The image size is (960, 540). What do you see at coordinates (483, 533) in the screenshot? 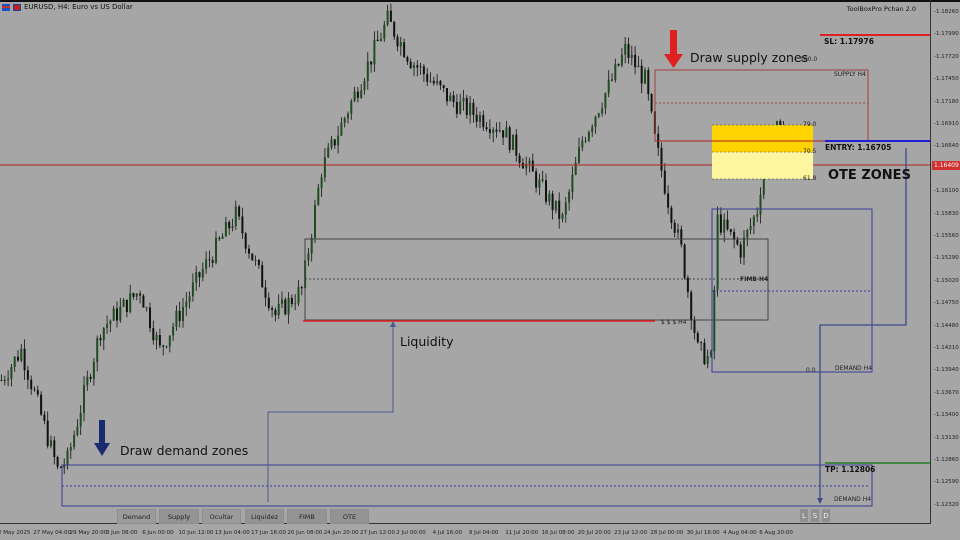
I see `time-tick: 9 Jul 04:00` at bounding box center [483, 533].